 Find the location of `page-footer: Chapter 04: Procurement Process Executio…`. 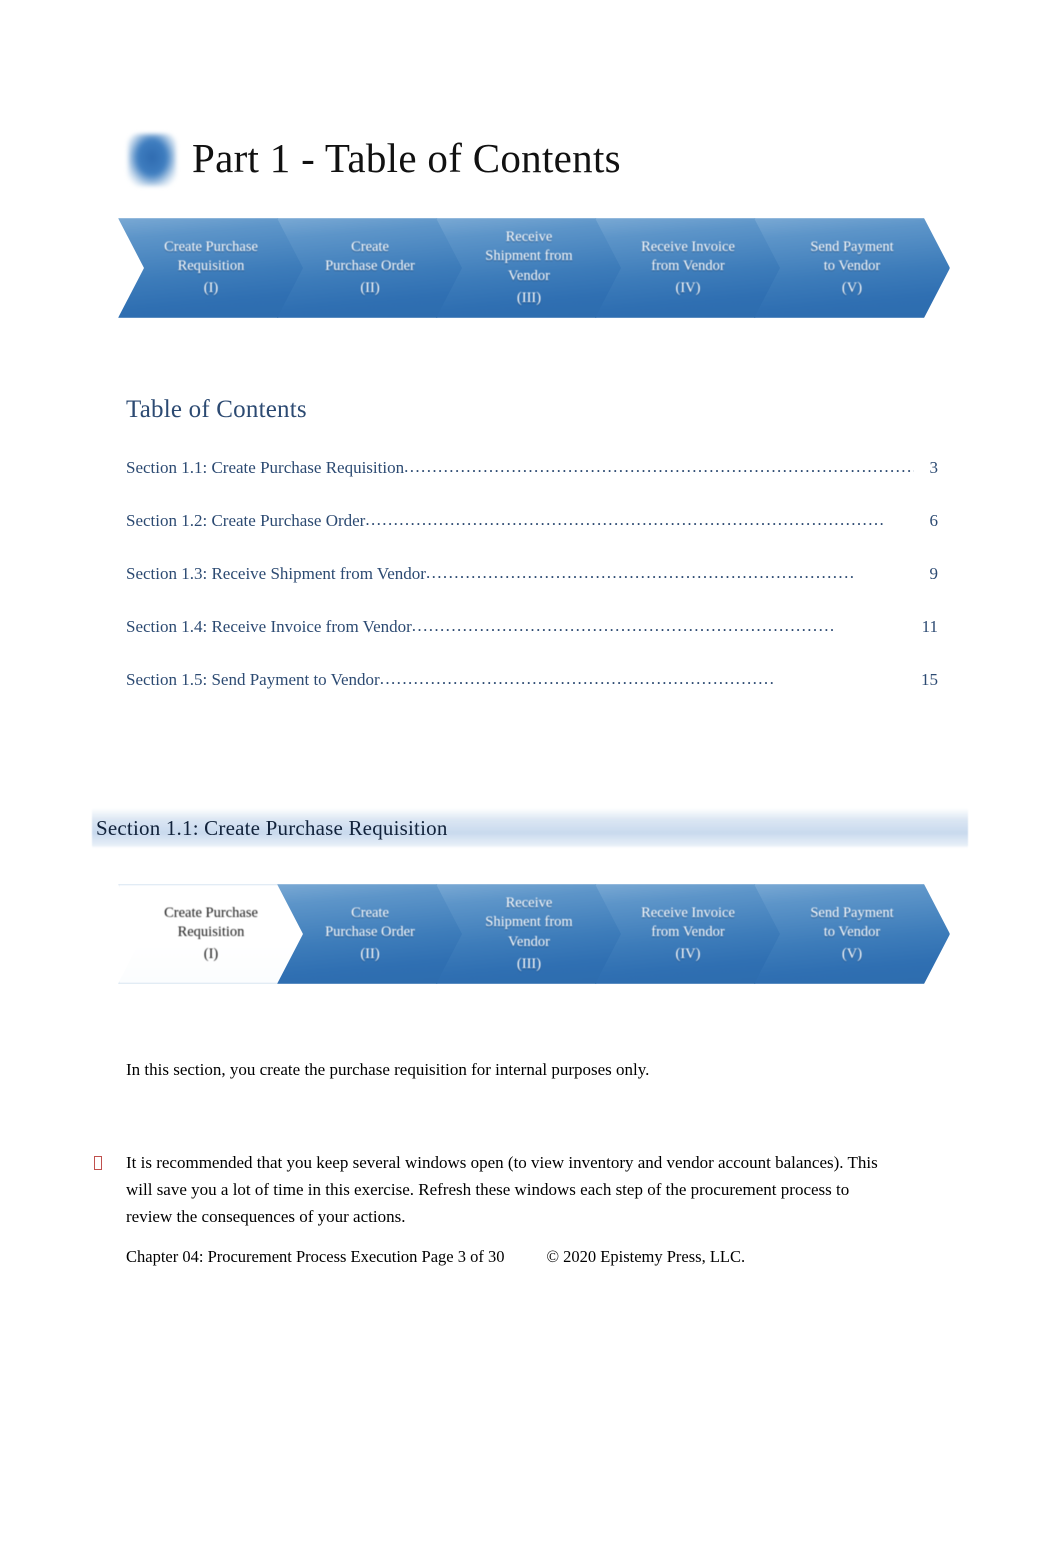

page-footer: Chapter 04: Procurement Process Executio… is located at coordinates (435, 1257).